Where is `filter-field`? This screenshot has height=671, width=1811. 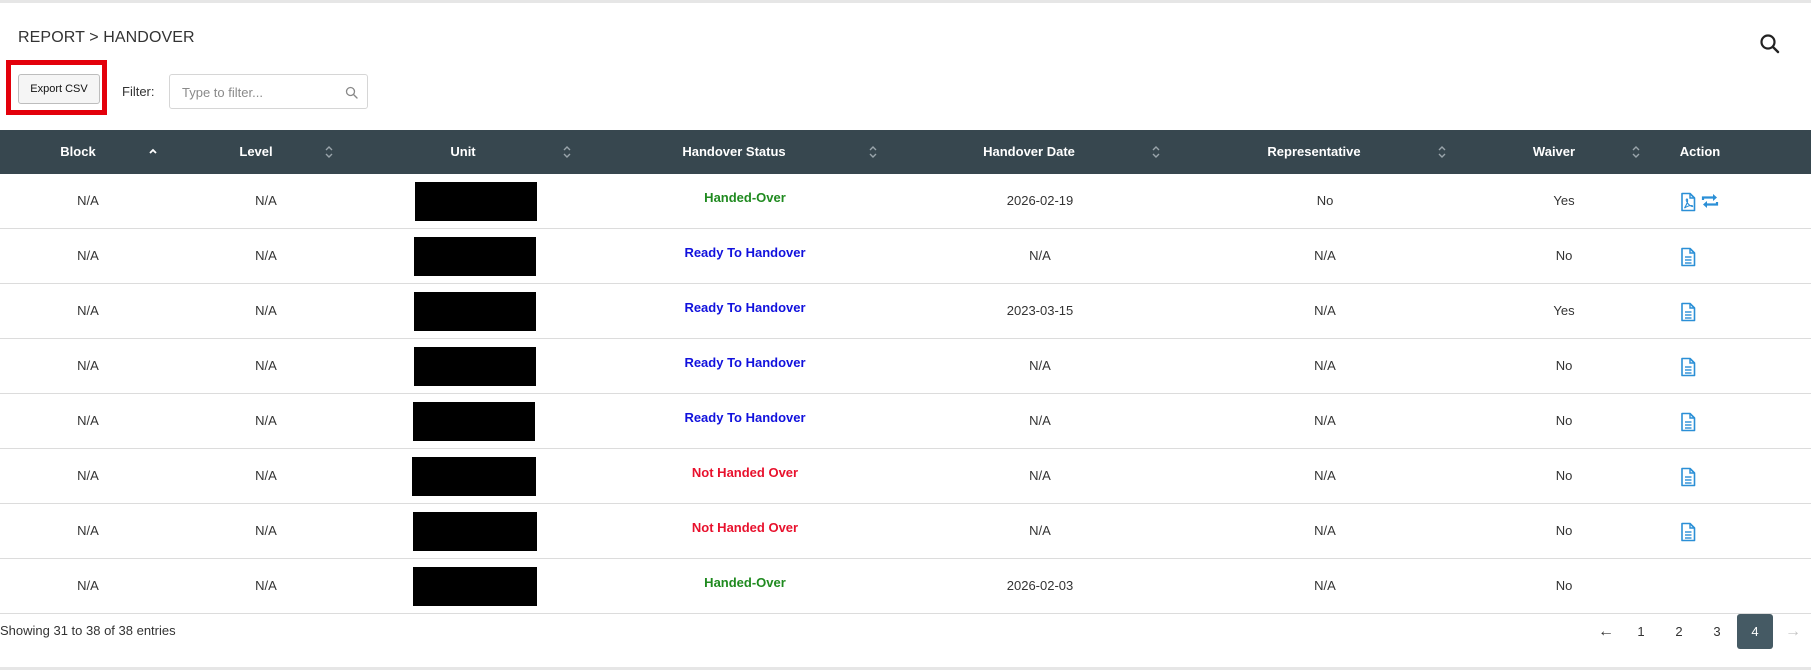
filter-field is located at coordinates (268, 91).